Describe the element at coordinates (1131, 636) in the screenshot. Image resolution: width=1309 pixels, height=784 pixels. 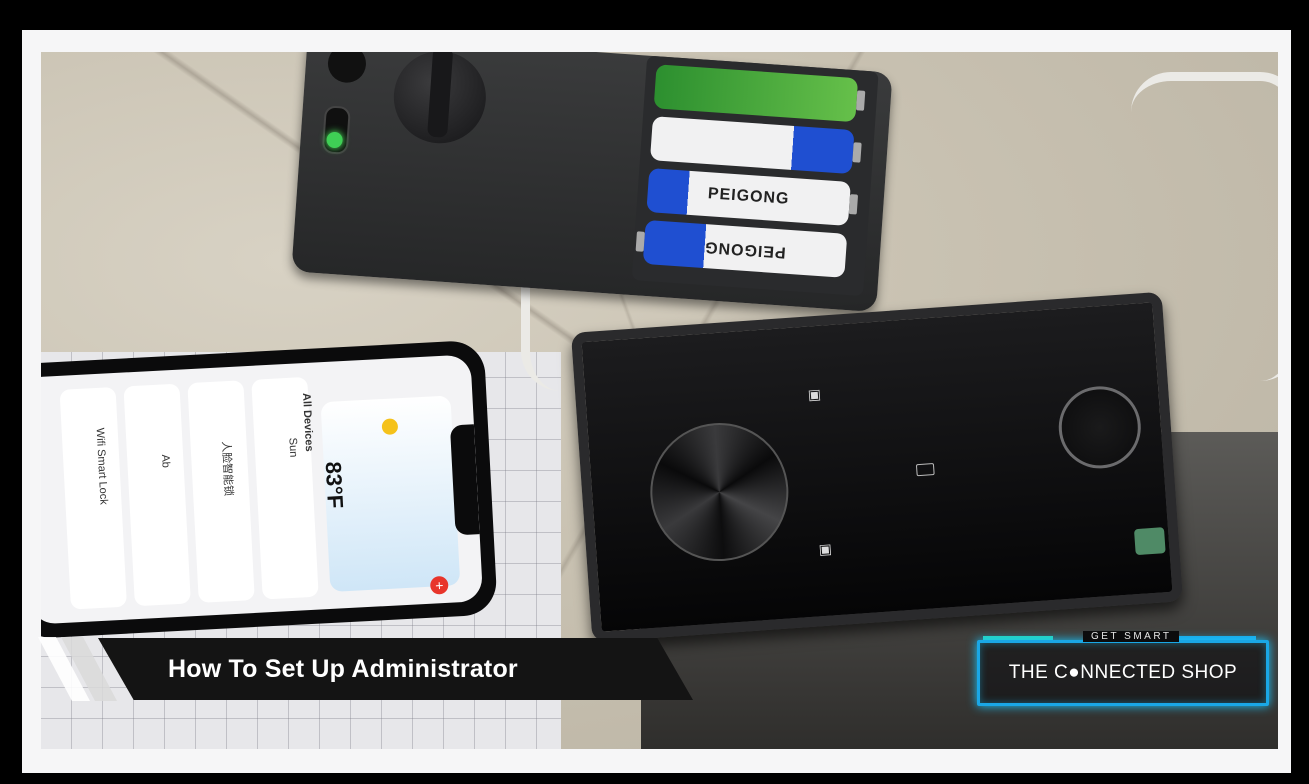
I see `logo-tagline: GET SMART` at that location.